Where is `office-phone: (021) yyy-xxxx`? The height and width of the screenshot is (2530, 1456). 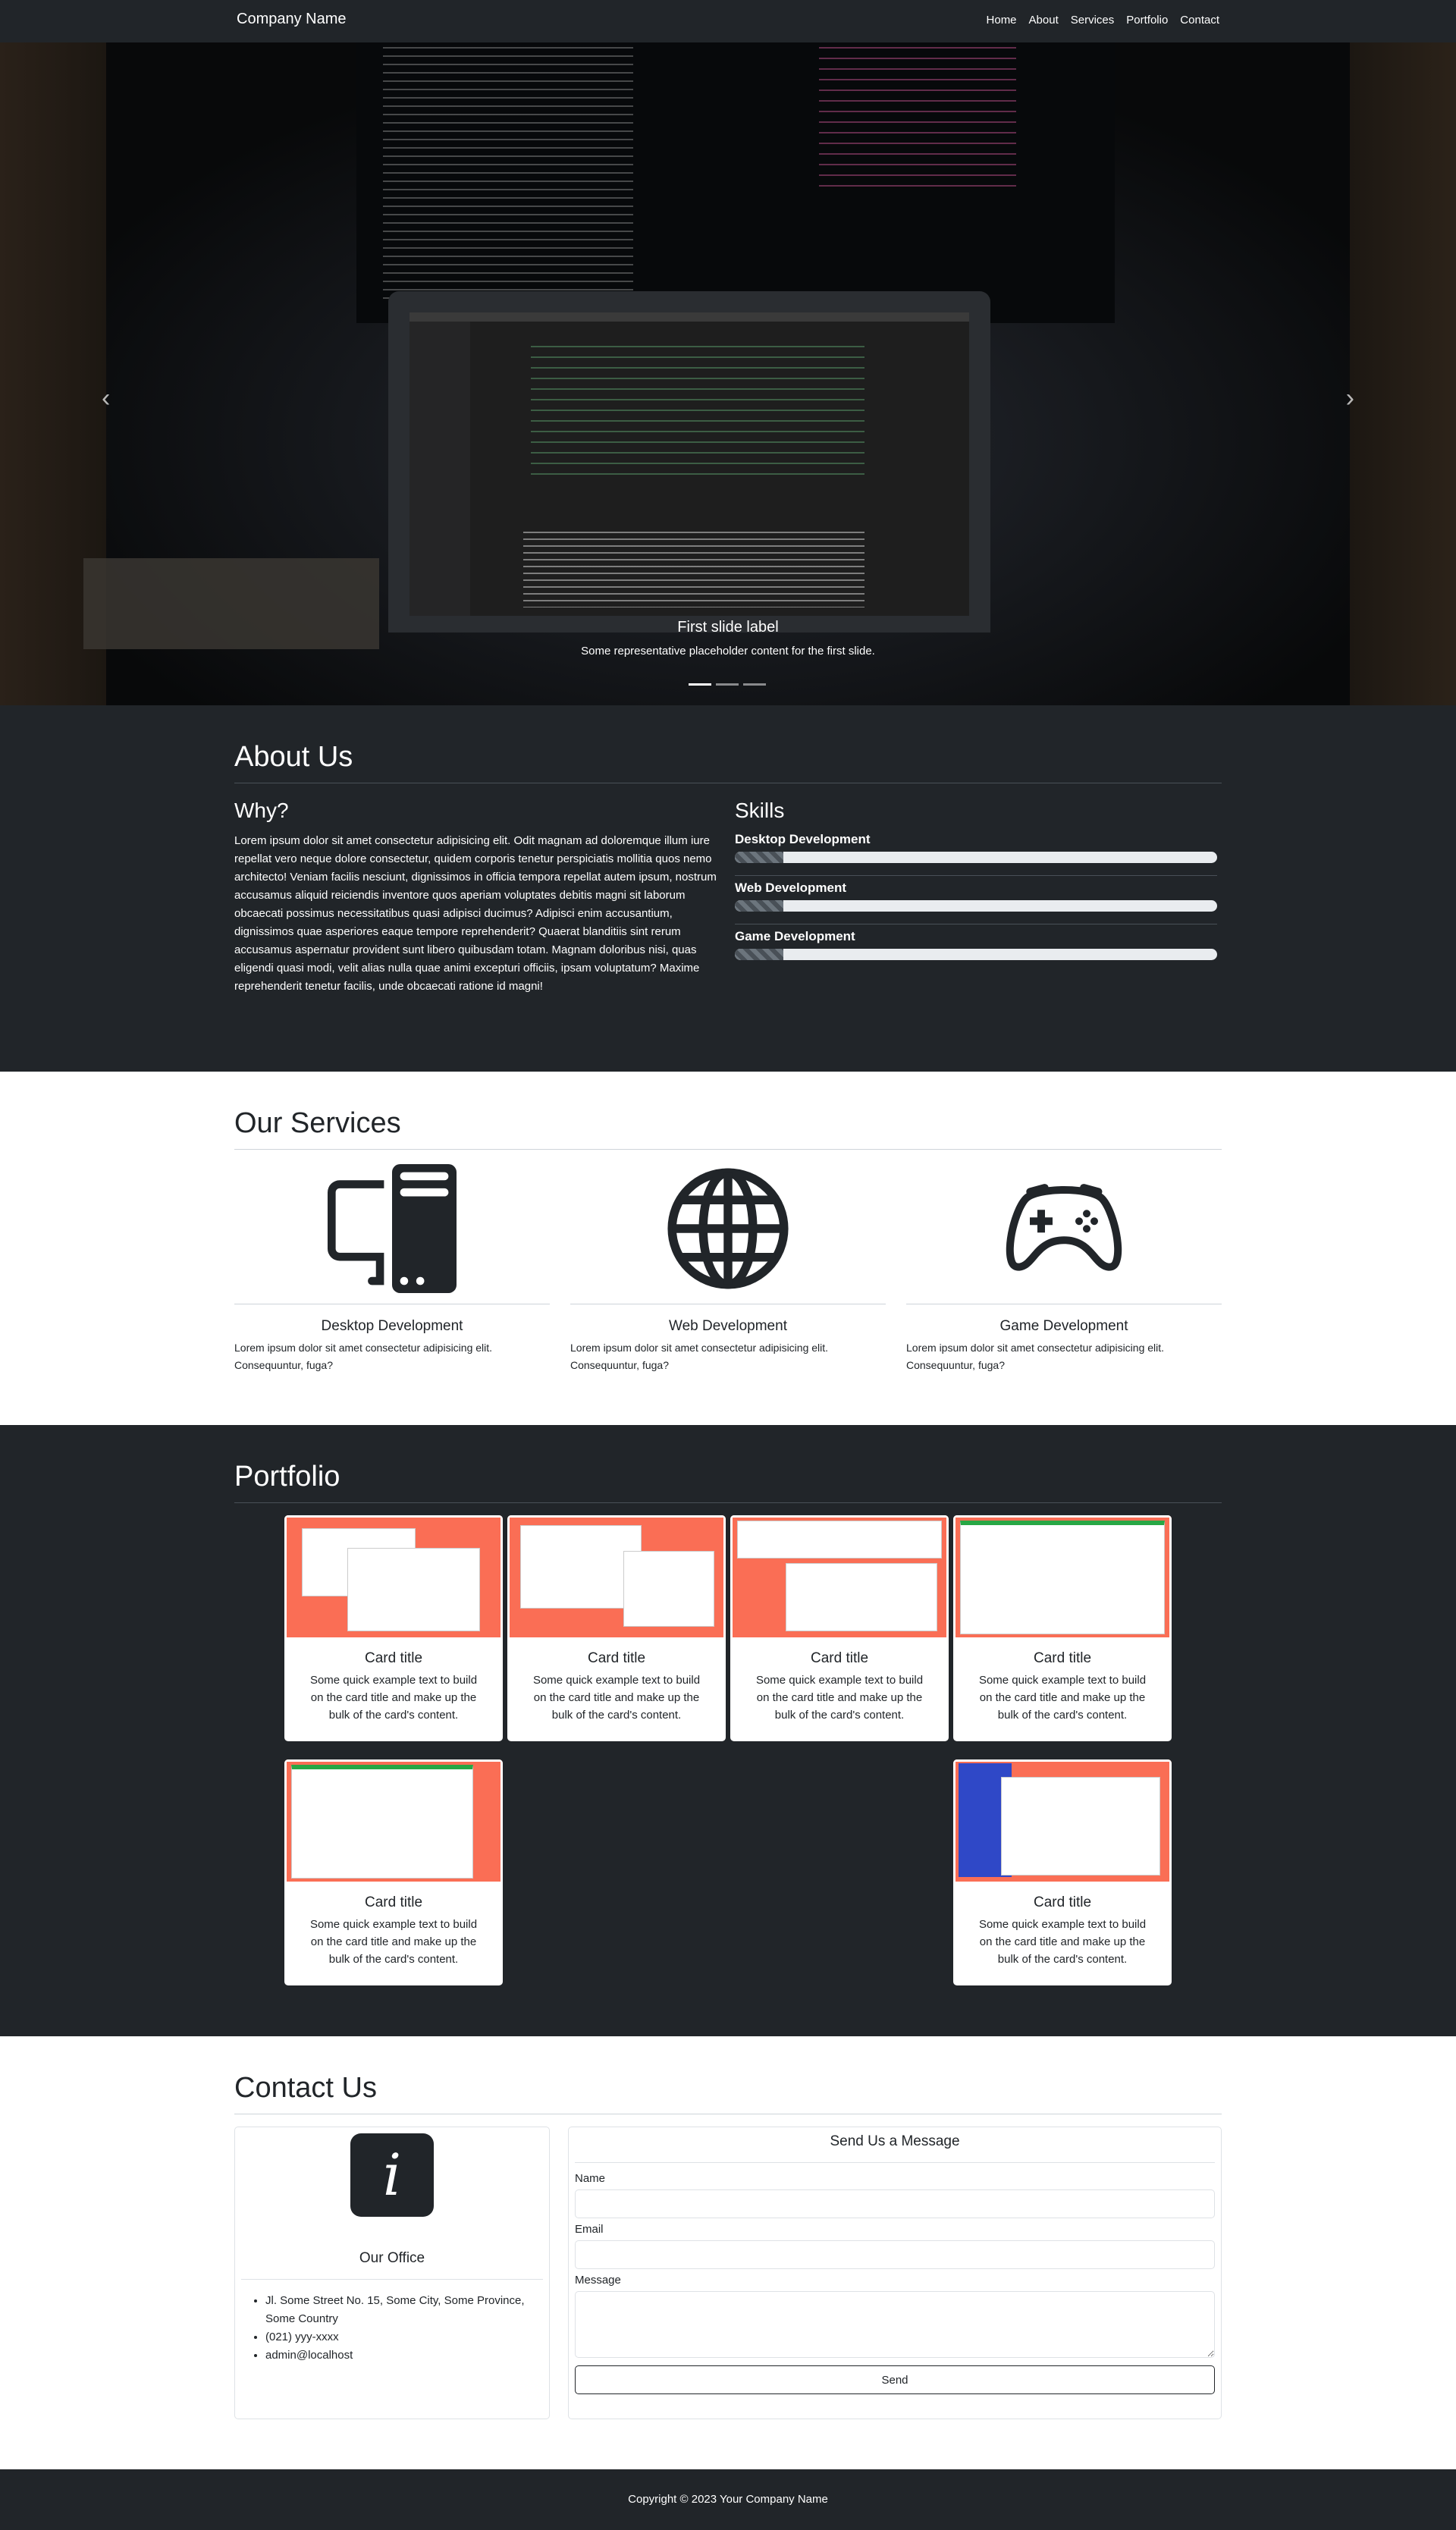
office-phone: (021) yyy-xxxx is located at coordinates (399, 2337).